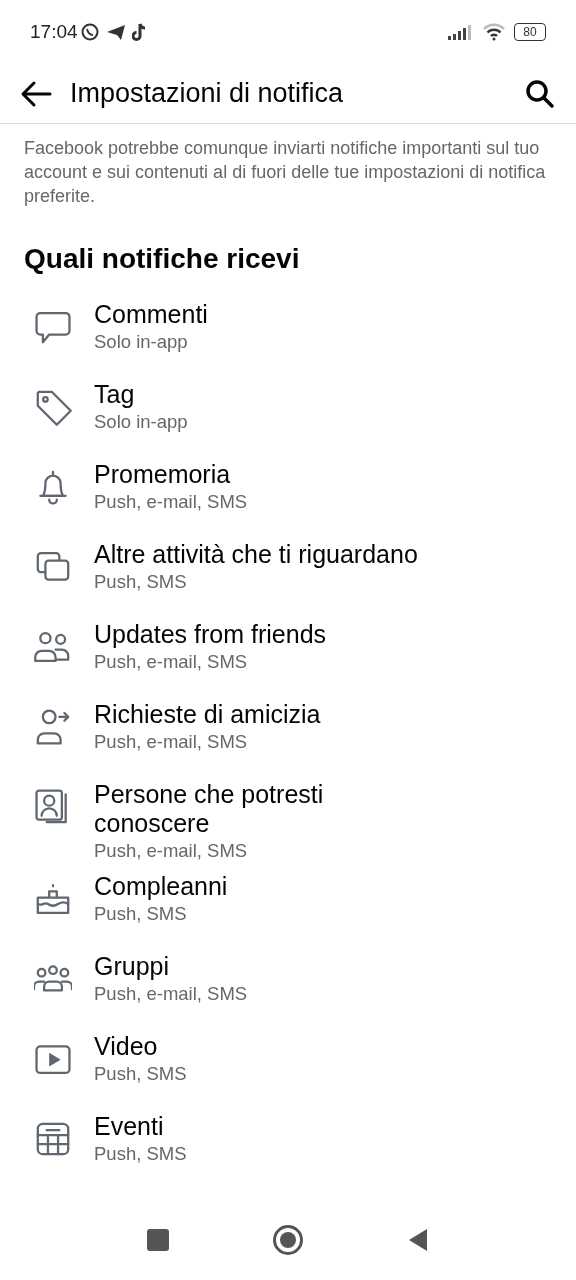 This screenshot has height=1280, width=576. Describe the element at coordinates (418, 1240) in the screenshot. I see `back-nav-button` at that location.